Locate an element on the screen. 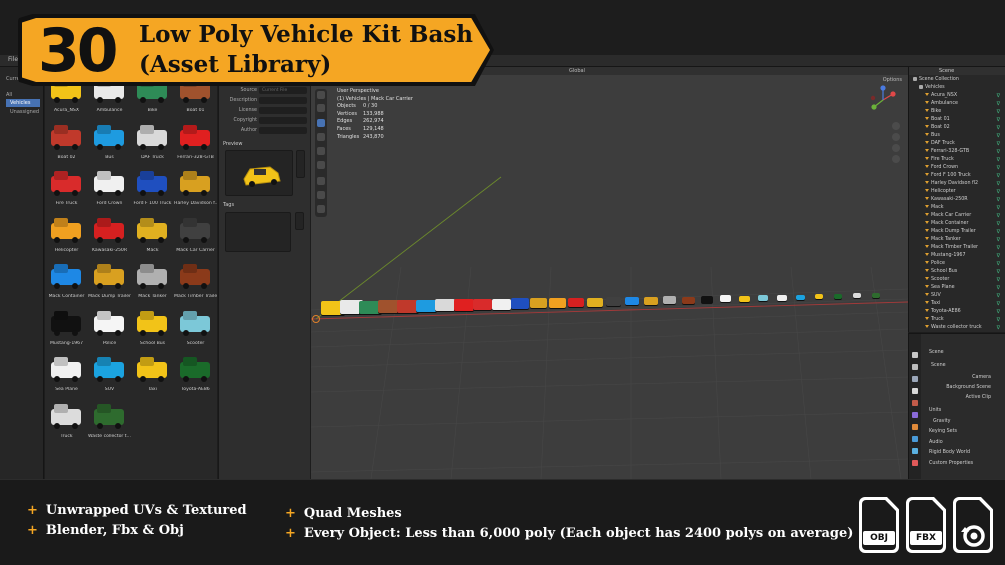 This screenshot has height=565, width=1005. annotate-tool-icon is located at coordinates (321, 181).